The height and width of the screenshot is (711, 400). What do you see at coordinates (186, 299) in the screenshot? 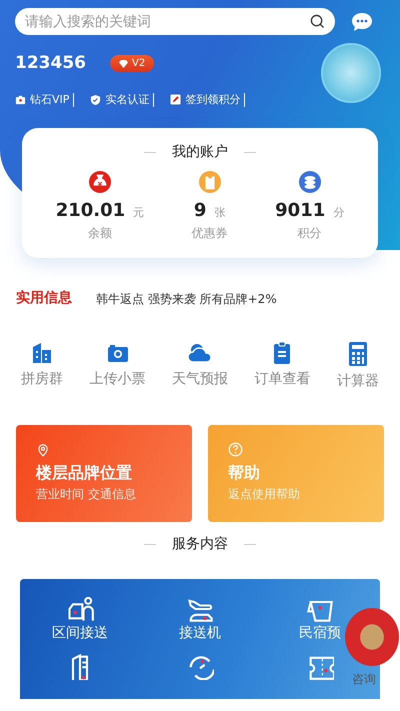
I see `notice-text: 韩牛返点 强势来袭 所有品牌+2%` at bounding box center [186, 299].